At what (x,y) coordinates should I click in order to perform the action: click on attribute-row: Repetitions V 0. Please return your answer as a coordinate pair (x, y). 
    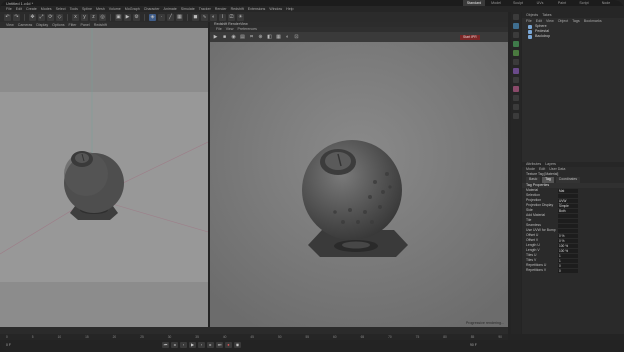
    Looking at the image, I should click on (573, 270).